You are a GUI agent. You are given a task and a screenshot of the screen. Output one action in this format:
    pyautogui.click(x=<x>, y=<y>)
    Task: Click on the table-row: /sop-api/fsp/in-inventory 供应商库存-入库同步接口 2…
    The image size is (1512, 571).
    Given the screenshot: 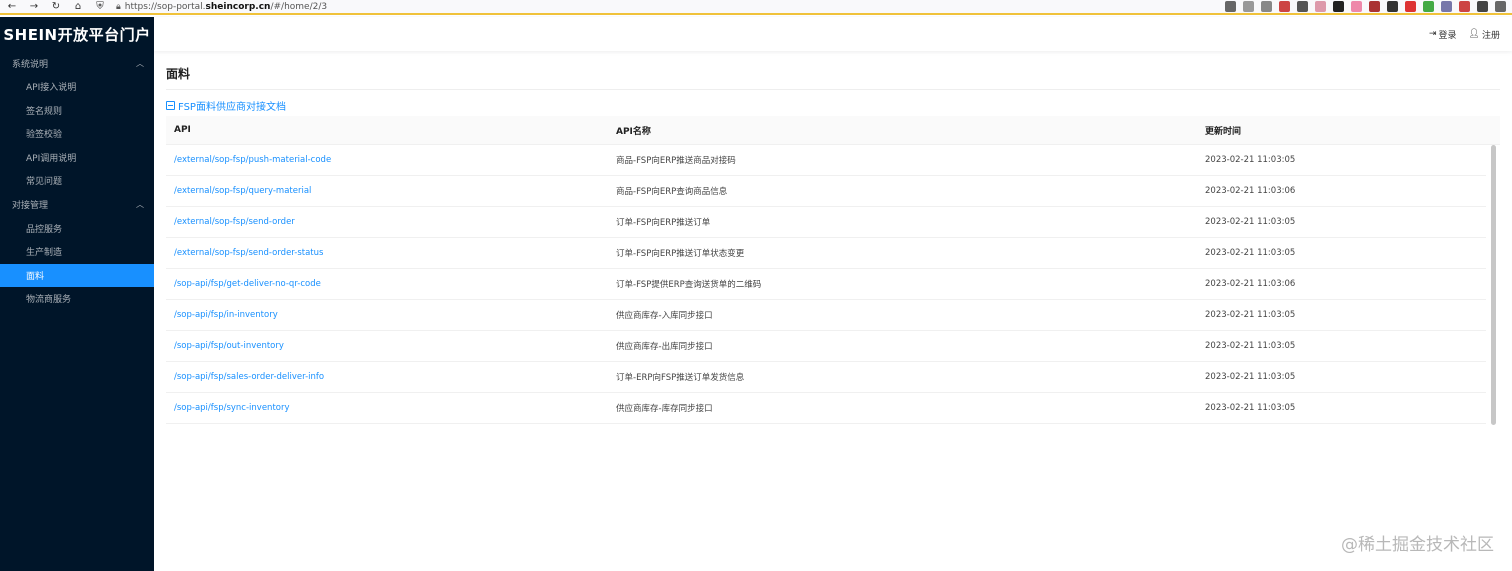 What is the action you would take?
    pyautogui.click(x=826, y=315)
    